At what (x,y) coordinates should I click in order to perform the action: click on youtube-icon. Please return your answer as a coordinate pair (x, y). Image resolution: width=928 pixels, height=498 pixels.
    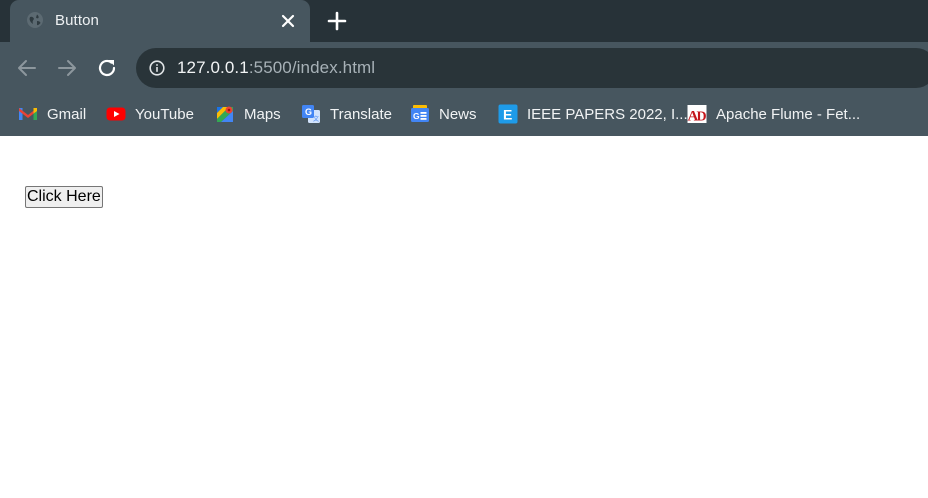
    Looking at the image, I should click on (116, 114).